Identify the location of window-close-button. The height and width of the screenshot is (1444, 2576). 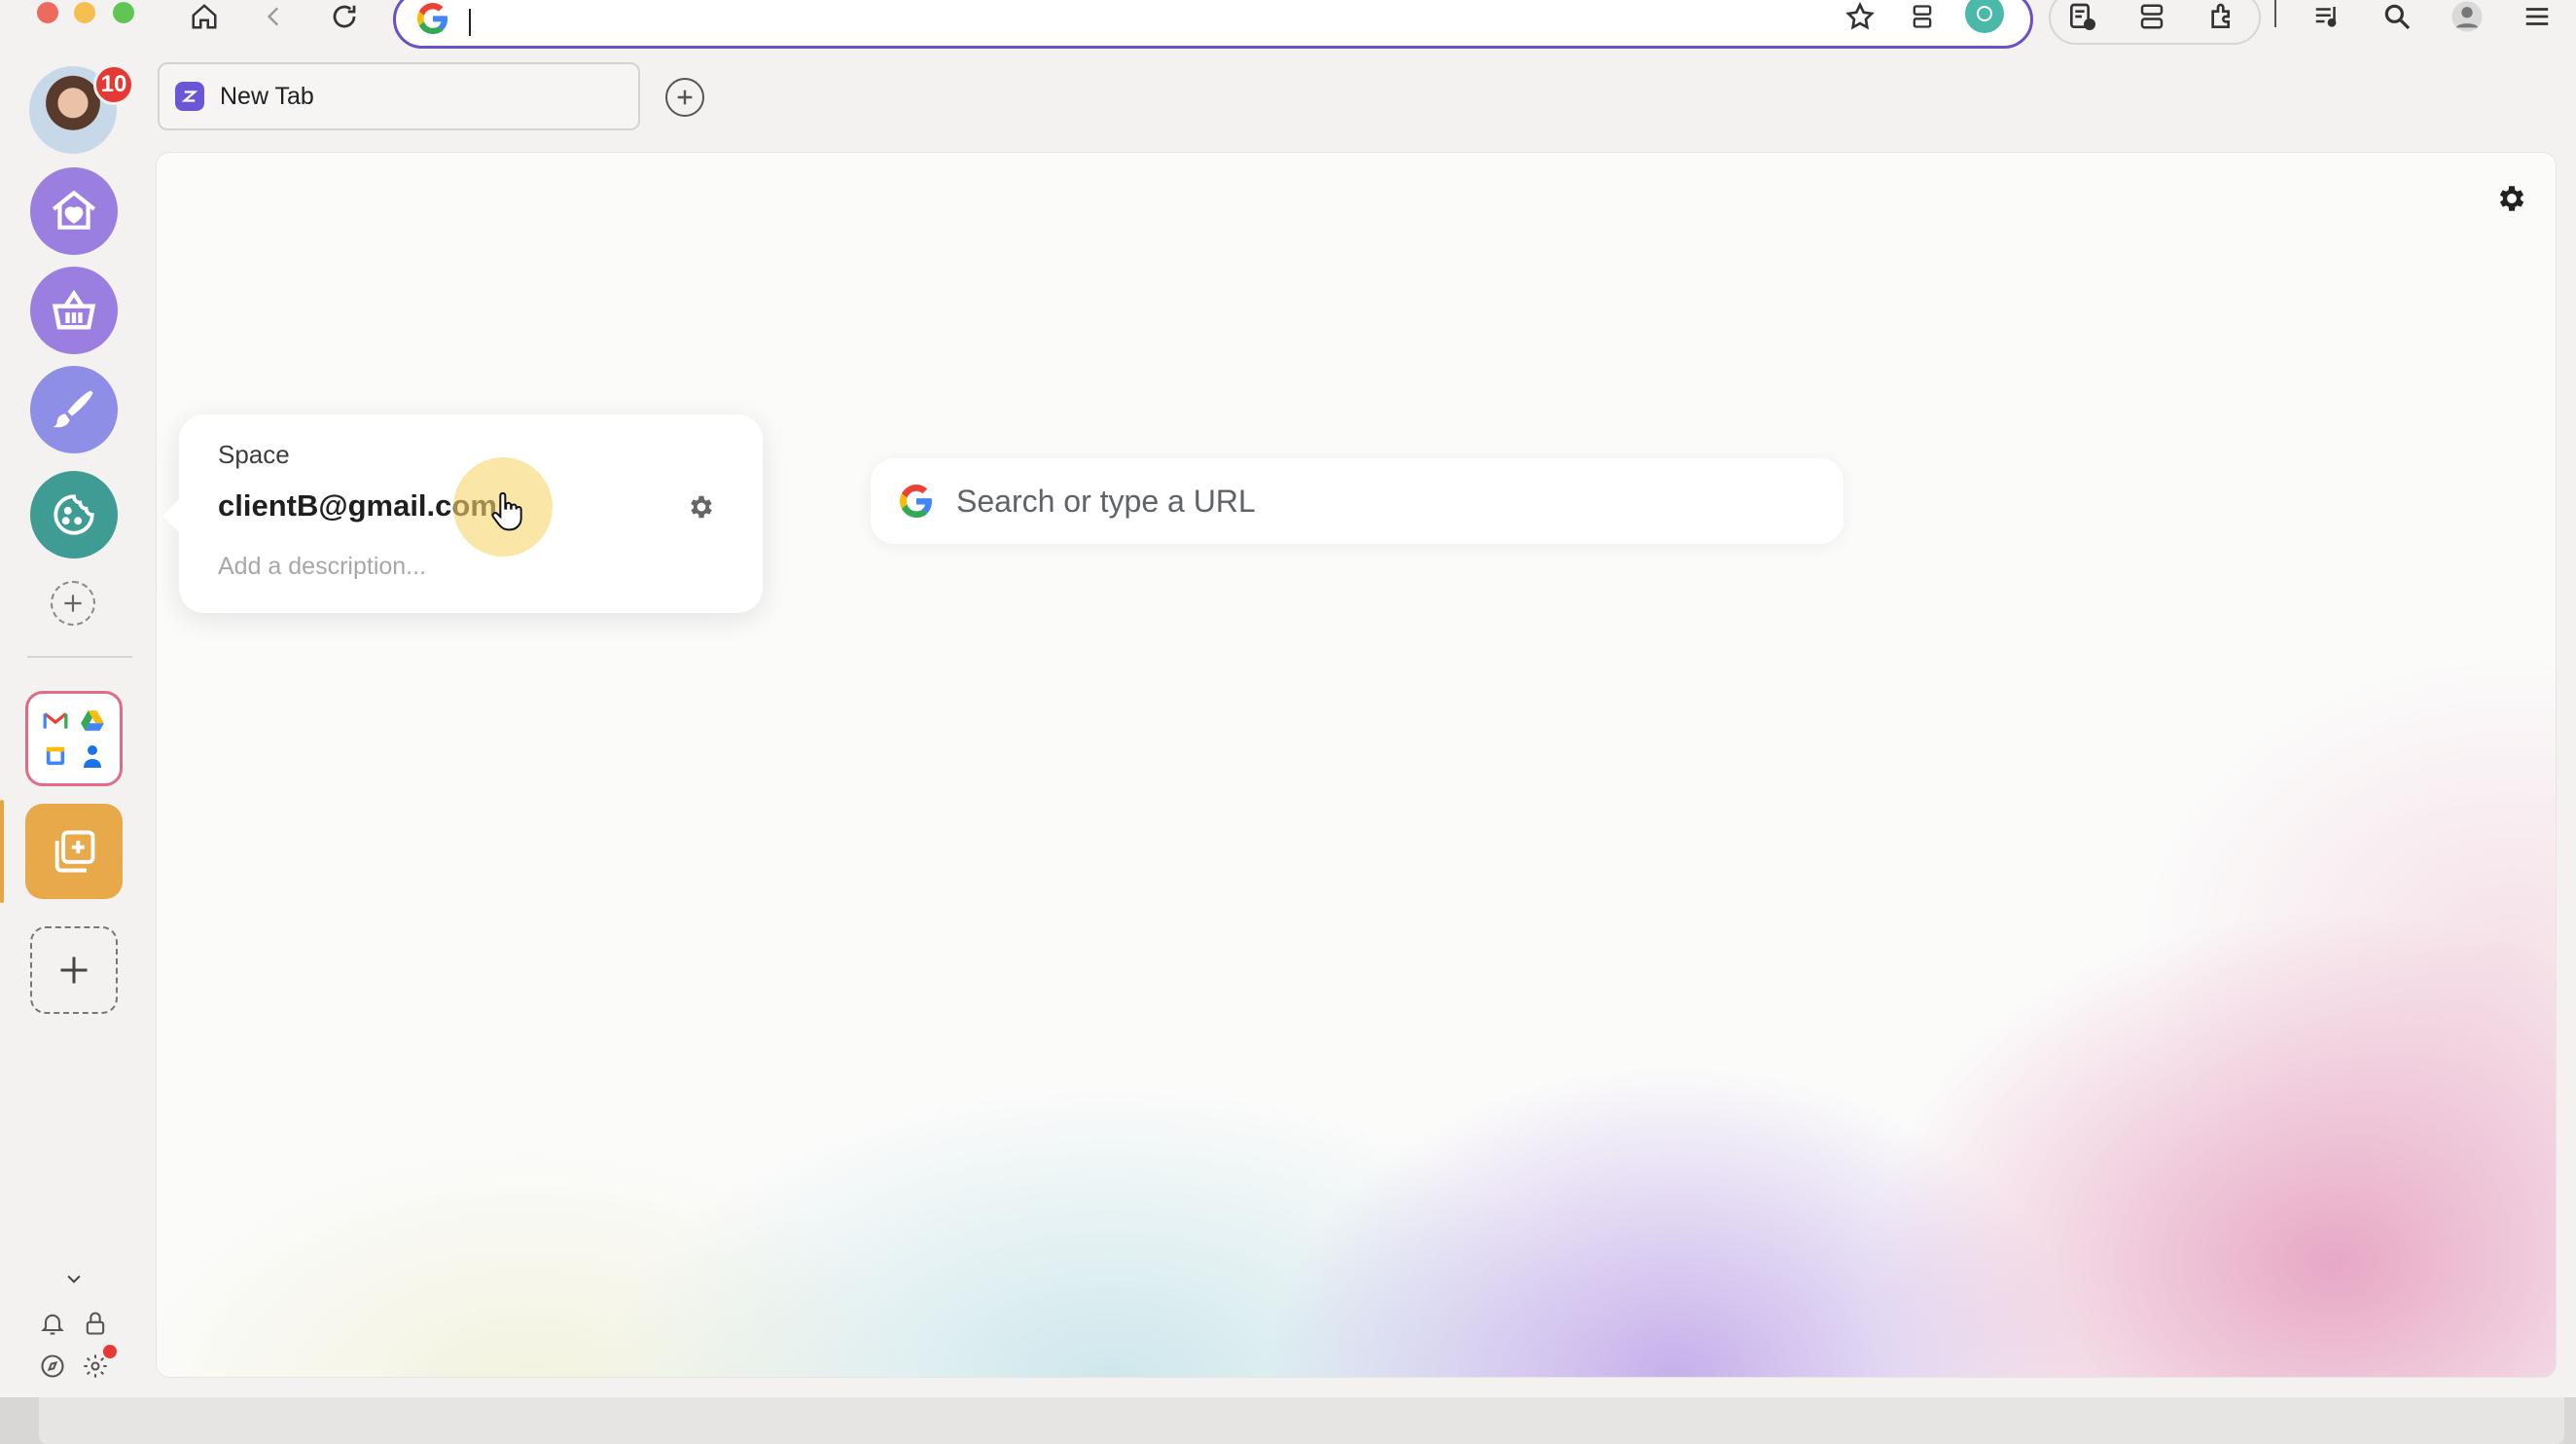
(47, 12).